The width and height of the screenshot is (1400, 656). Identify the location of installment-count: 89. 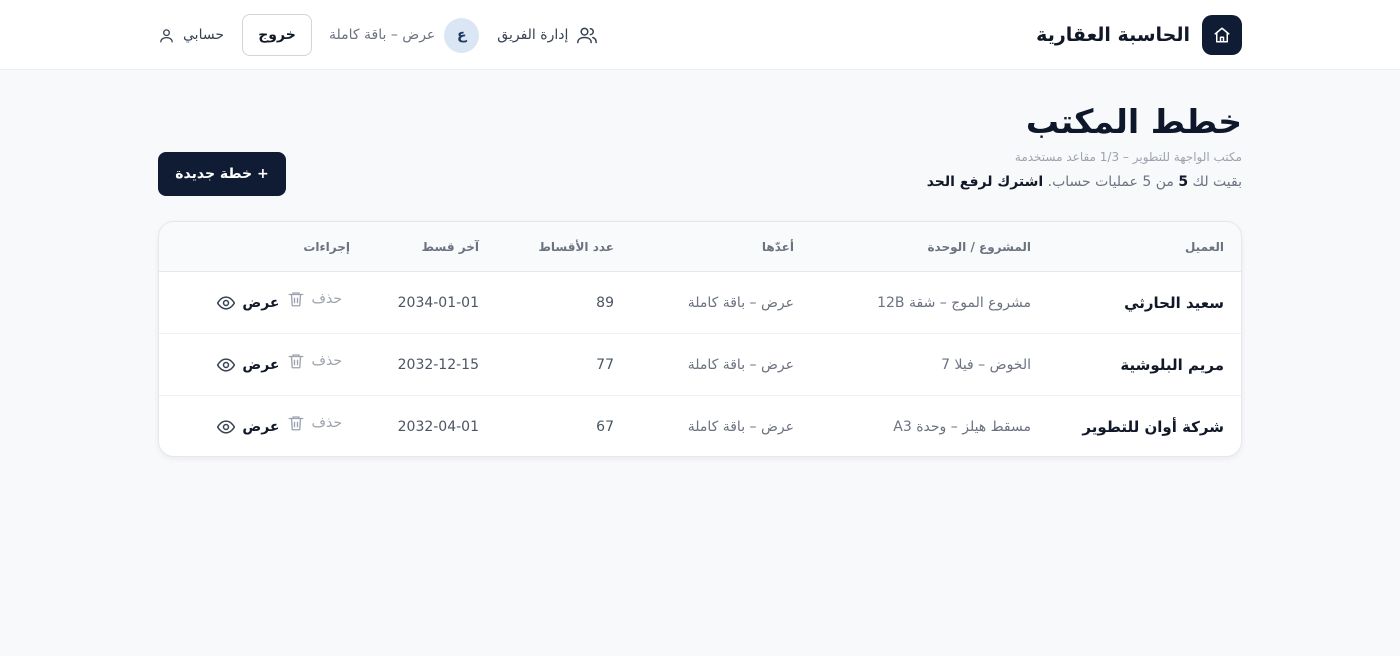
(605, 302).